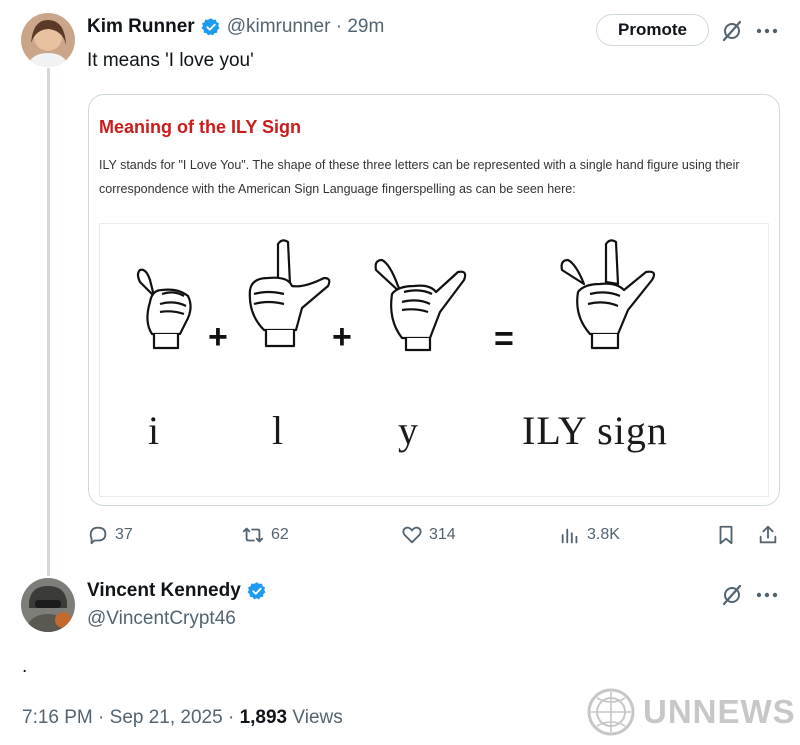  I want to click on like-button: 314, so click(428, 535).